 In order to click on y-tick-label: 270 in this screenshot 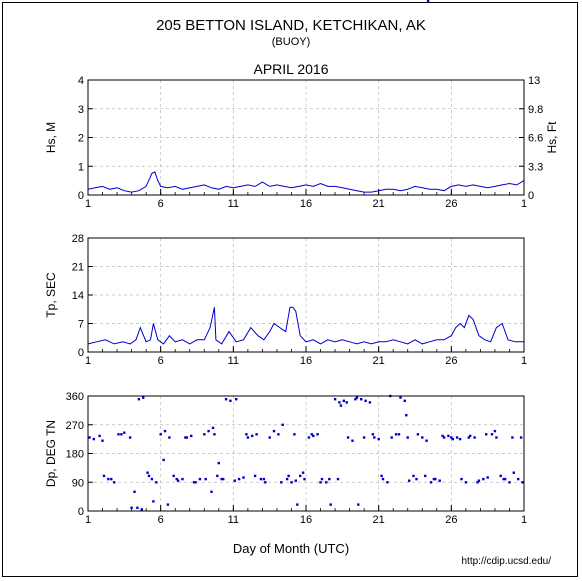, I will do `click(75, 426)`.